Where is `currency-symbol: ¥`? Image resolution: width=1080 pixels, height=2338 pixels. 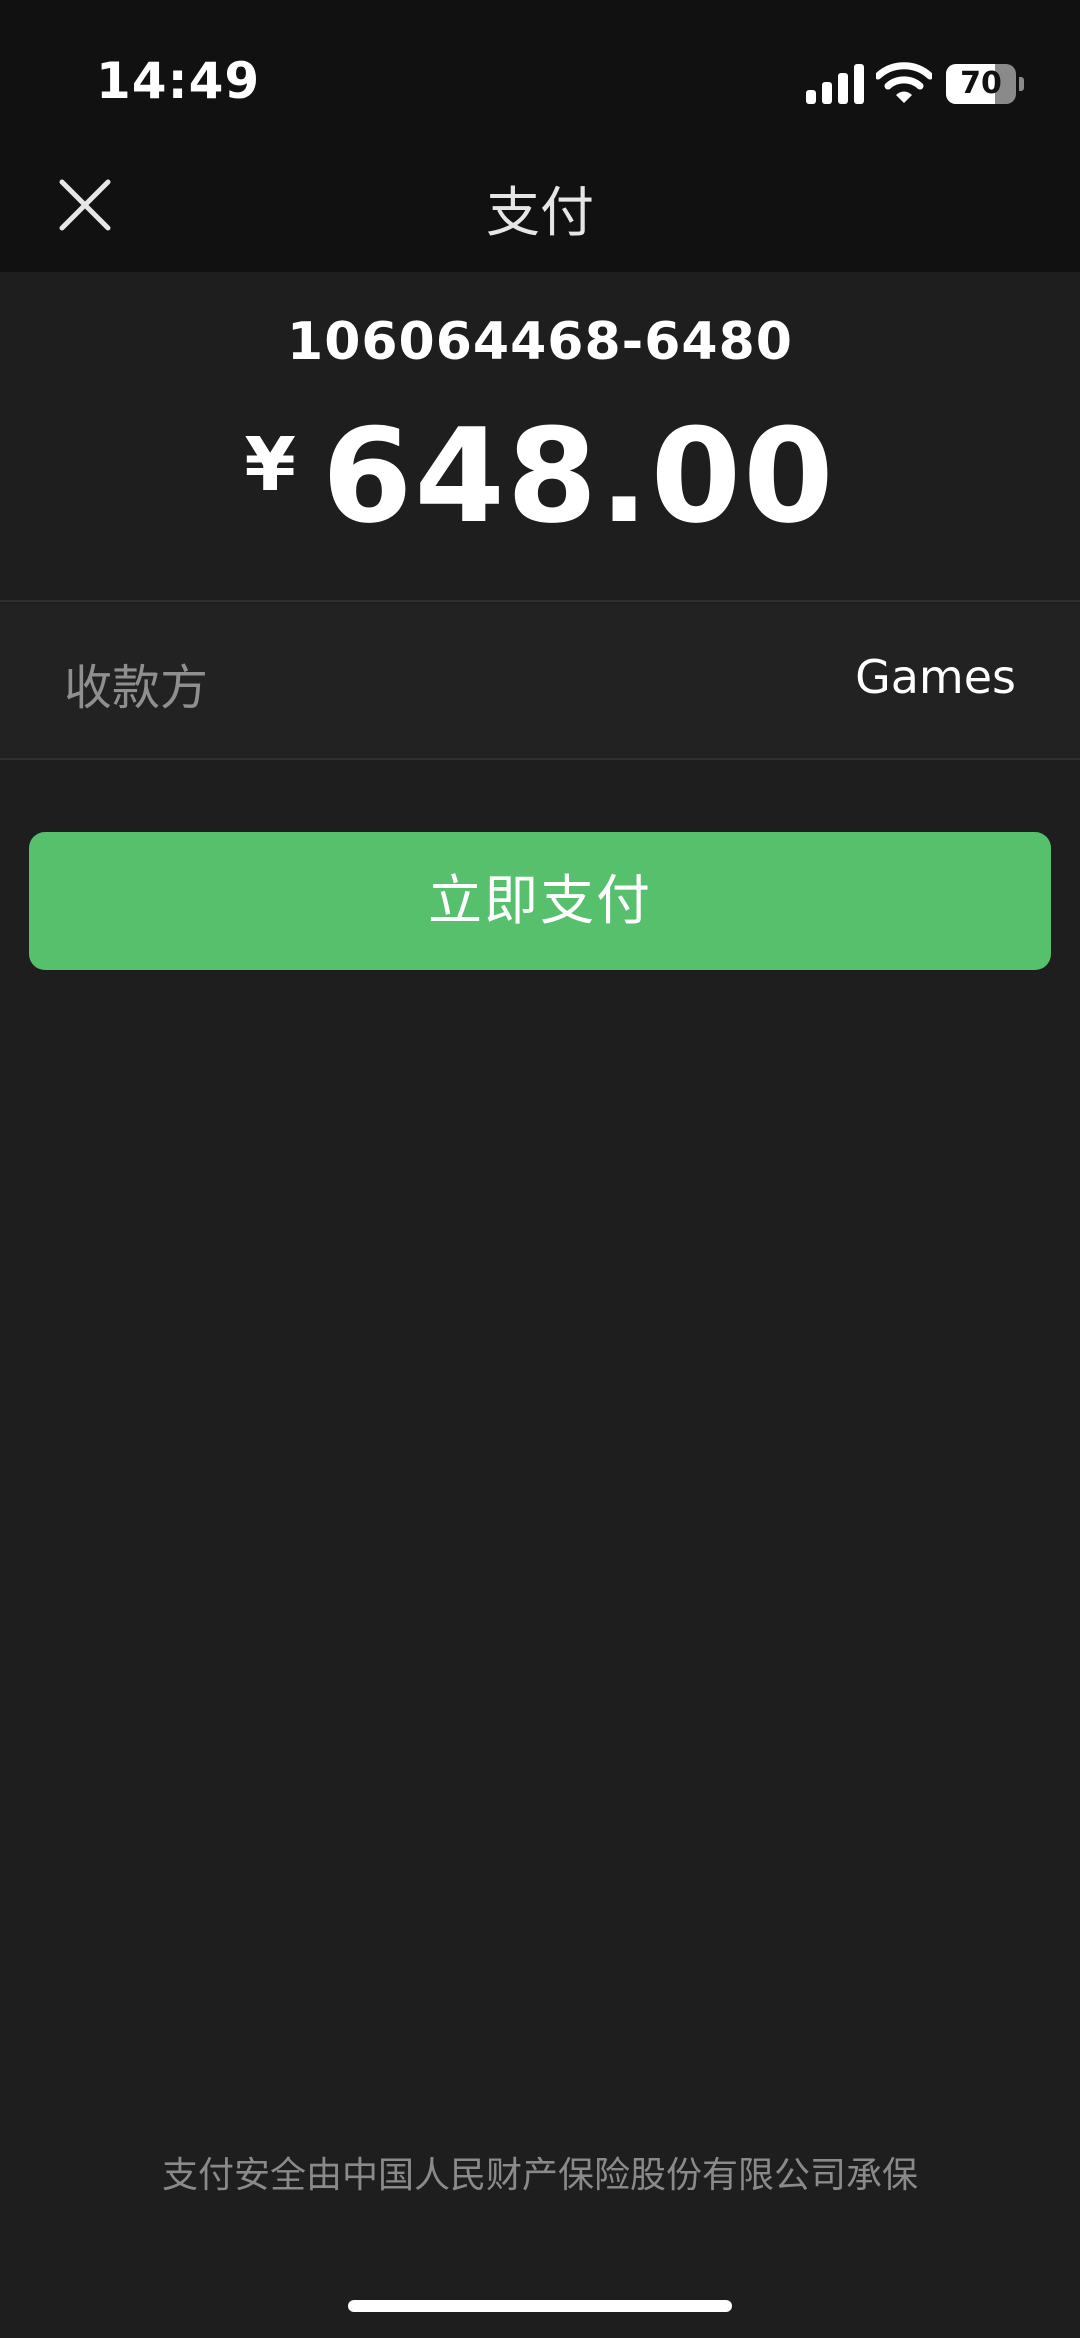
currency-symbol: ¥ is located at coordinates (270, 465).